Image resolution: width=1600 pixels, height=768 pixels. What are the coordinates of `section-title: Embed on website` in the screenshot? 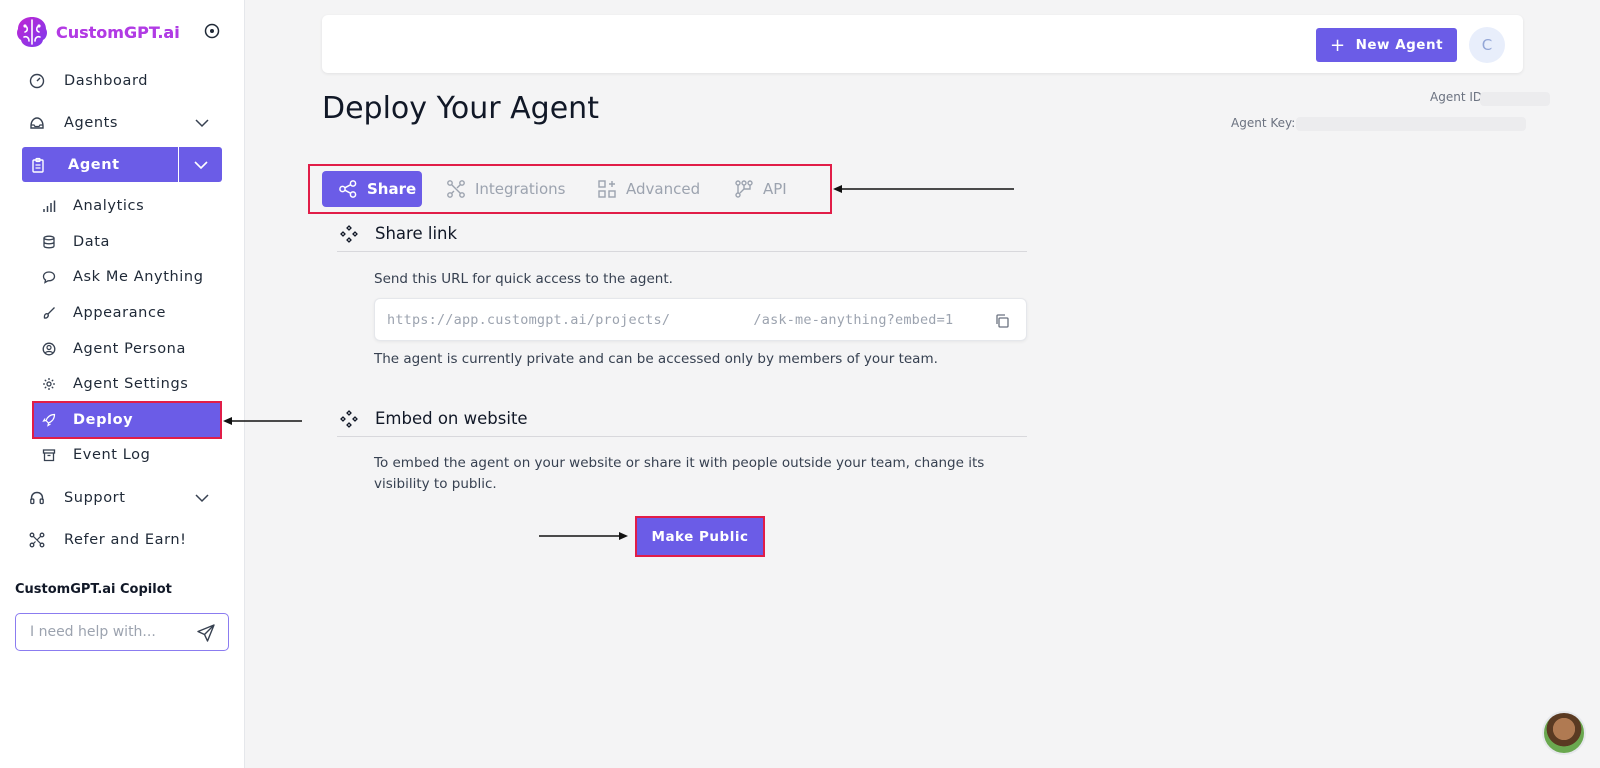 It's located at (451, 418).